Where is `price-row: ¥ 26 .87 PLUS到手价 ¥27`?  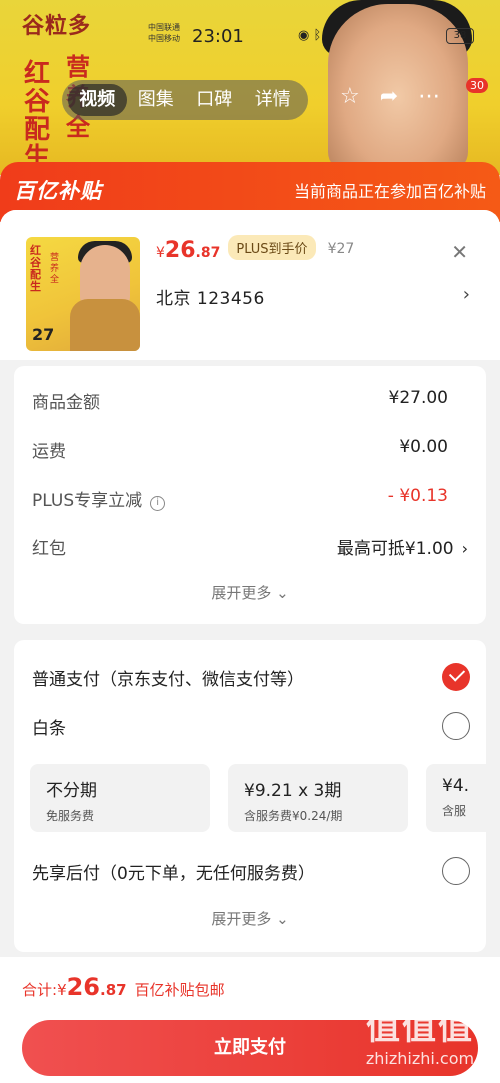
price-row: ¥ 26 .87 PLUS到手价 ¥27 is located at coordinates (255, 249).